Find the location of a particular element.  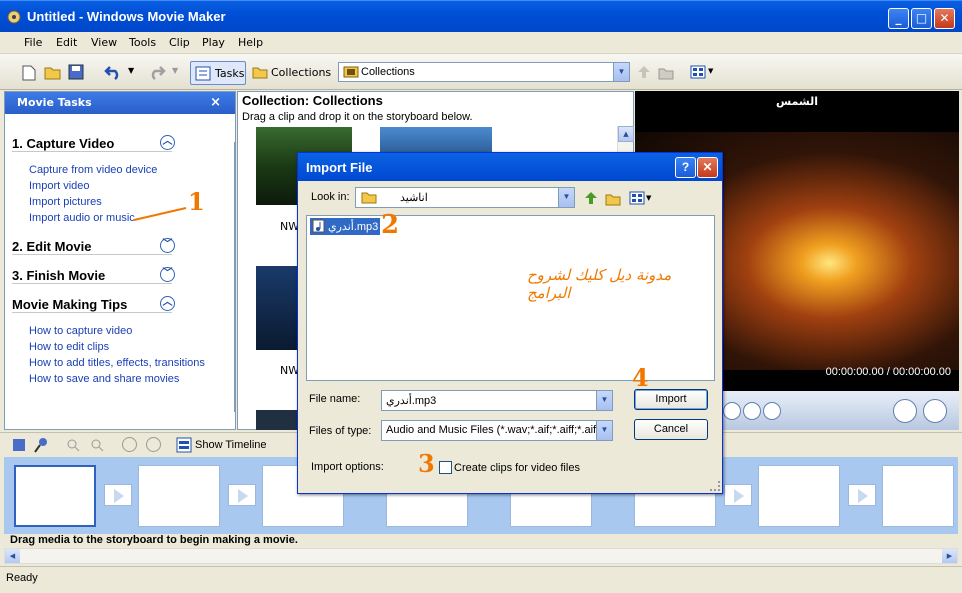

menu-help: Help is located at coordinates (250, 42).